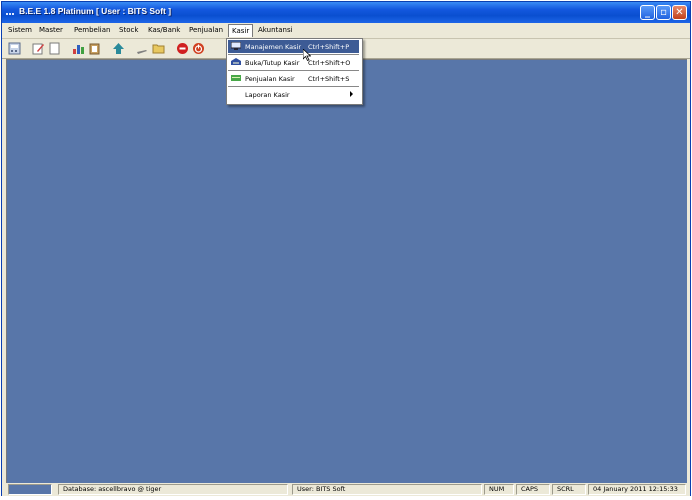 This screenshot has width=692, height=500. Describe the element at coordinates (173, 489) in the screenshot. I see `status-database: Database: ascellbravo @ tiger` at that location.